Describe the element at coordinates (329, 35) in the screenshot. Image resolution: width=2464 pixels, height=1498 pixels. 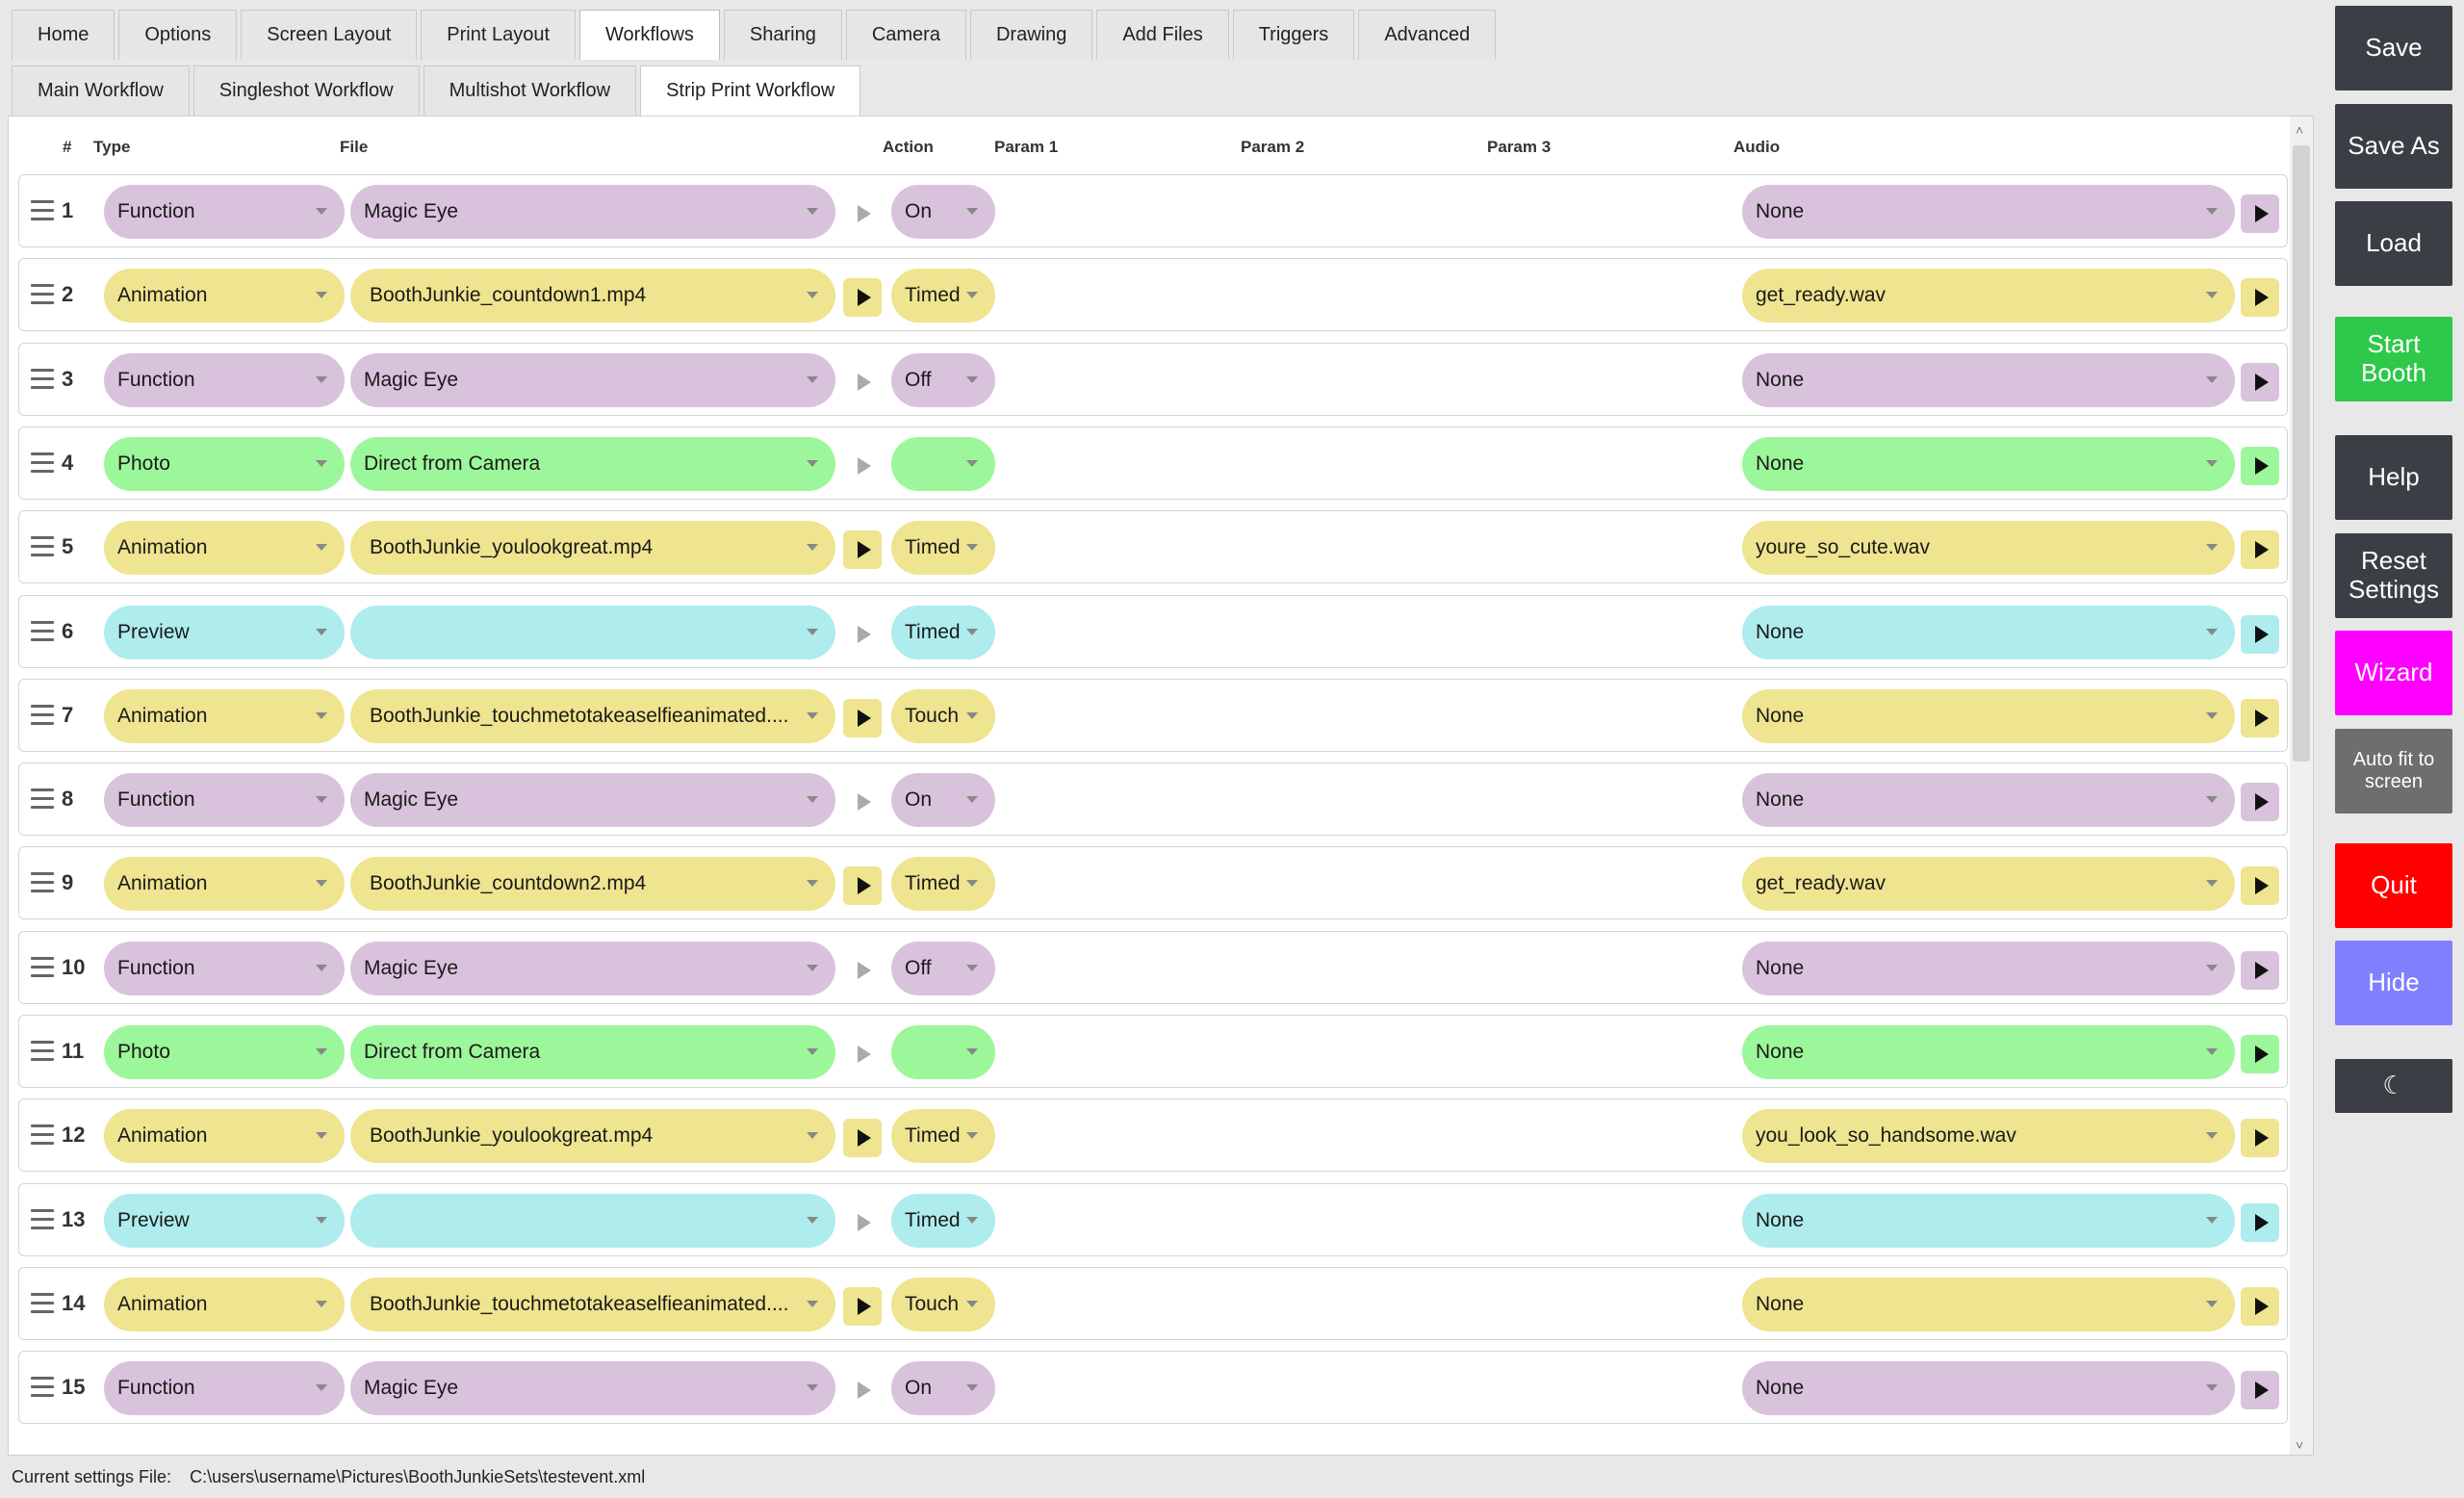
I see `tab-screen-layout: Screen Layout` at that location.